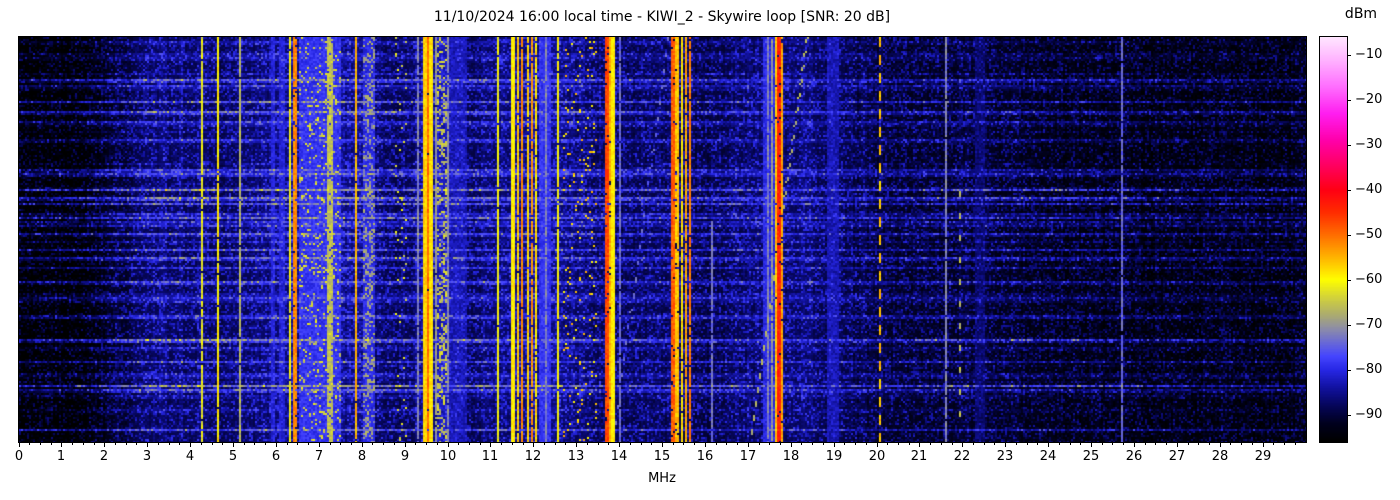 The width and height of the screenshot is (1400, 500). Describe the element at coordinates (533, 456) in the screenshot. I see `x-tick-label: 12` at that location.